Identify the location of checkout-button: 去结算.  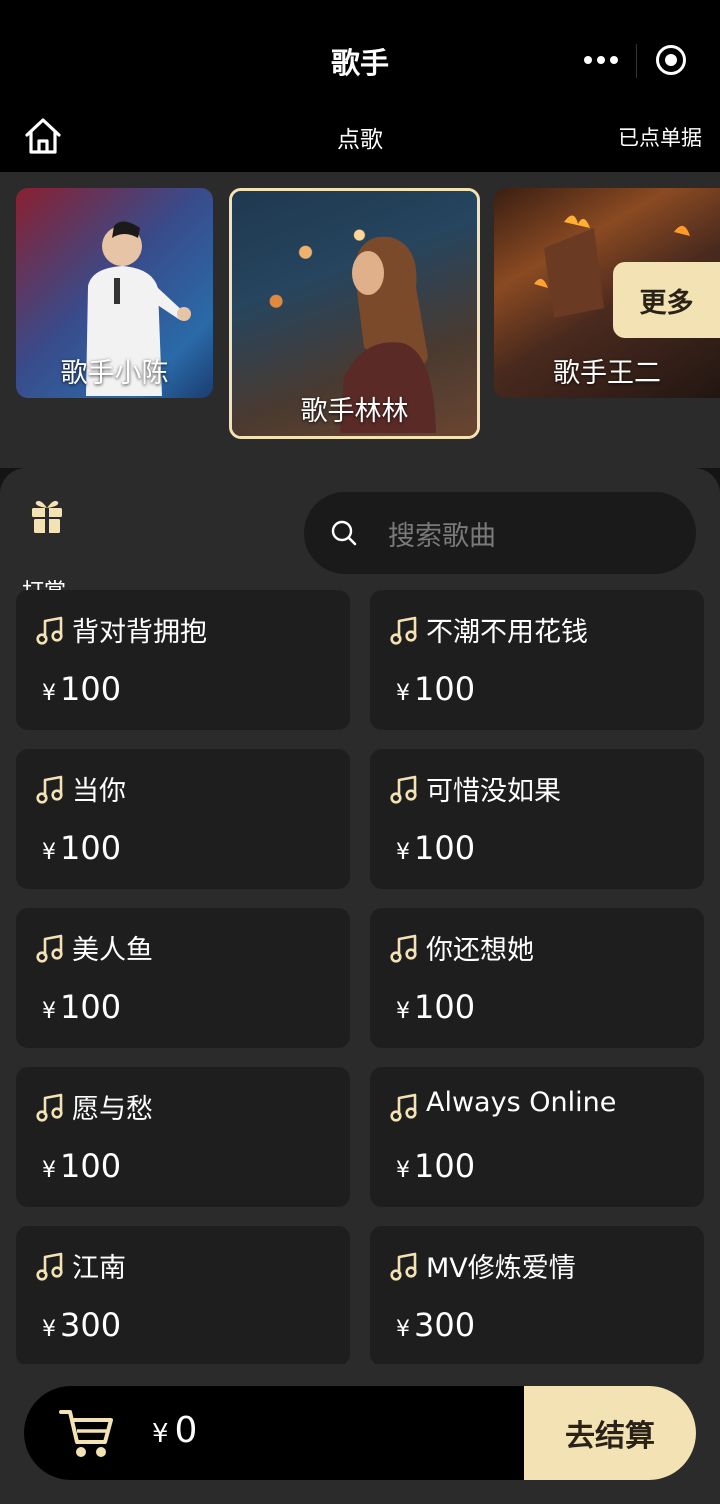
(610, 1433).